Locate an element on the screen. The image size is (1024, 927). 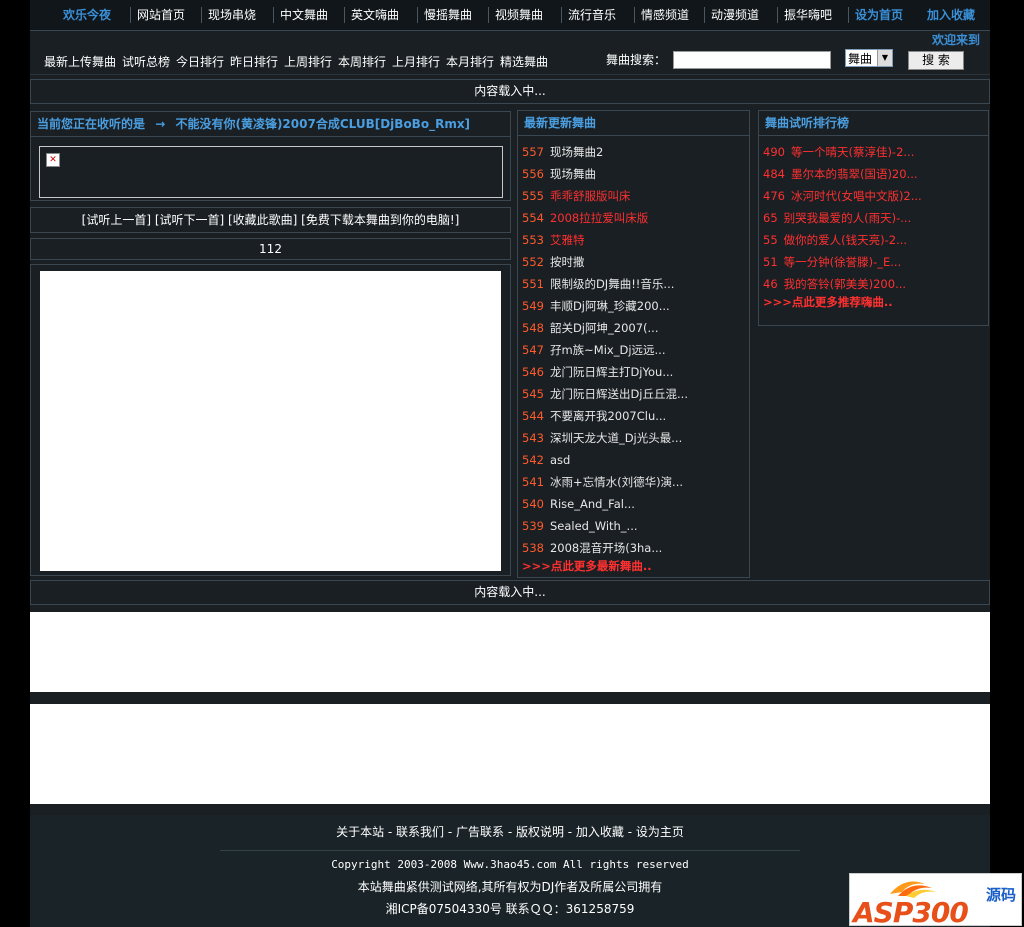
asp300-logo: ASP300 源码 is located at coordinates (935, 899).